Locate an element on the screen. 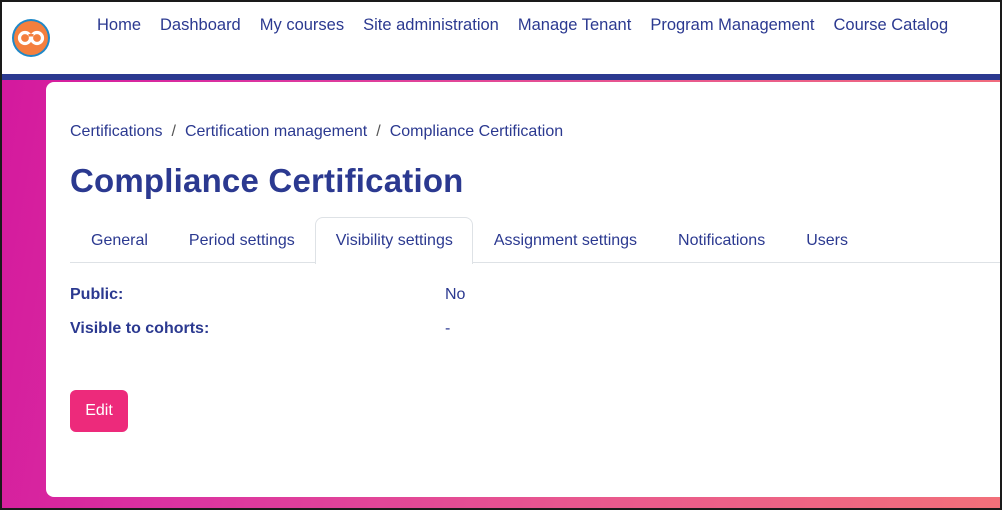 The width and height of the screenshot is (1002, 510). page-title: Compliance Certification is located at coordinates (267, 180).